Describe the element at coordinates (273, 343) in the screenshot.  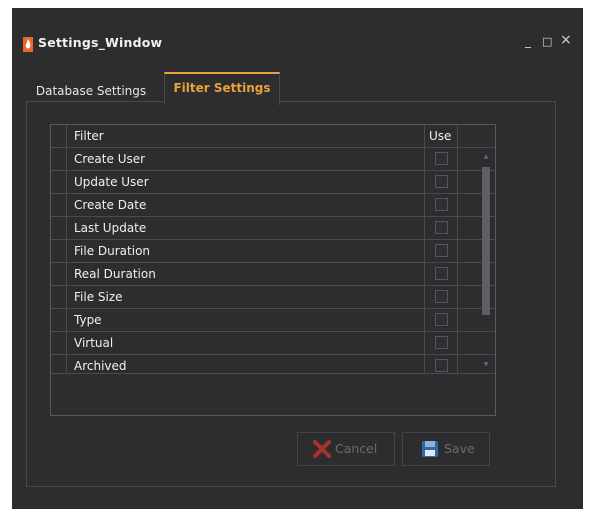
I see `table-row: Virtual` at that location.